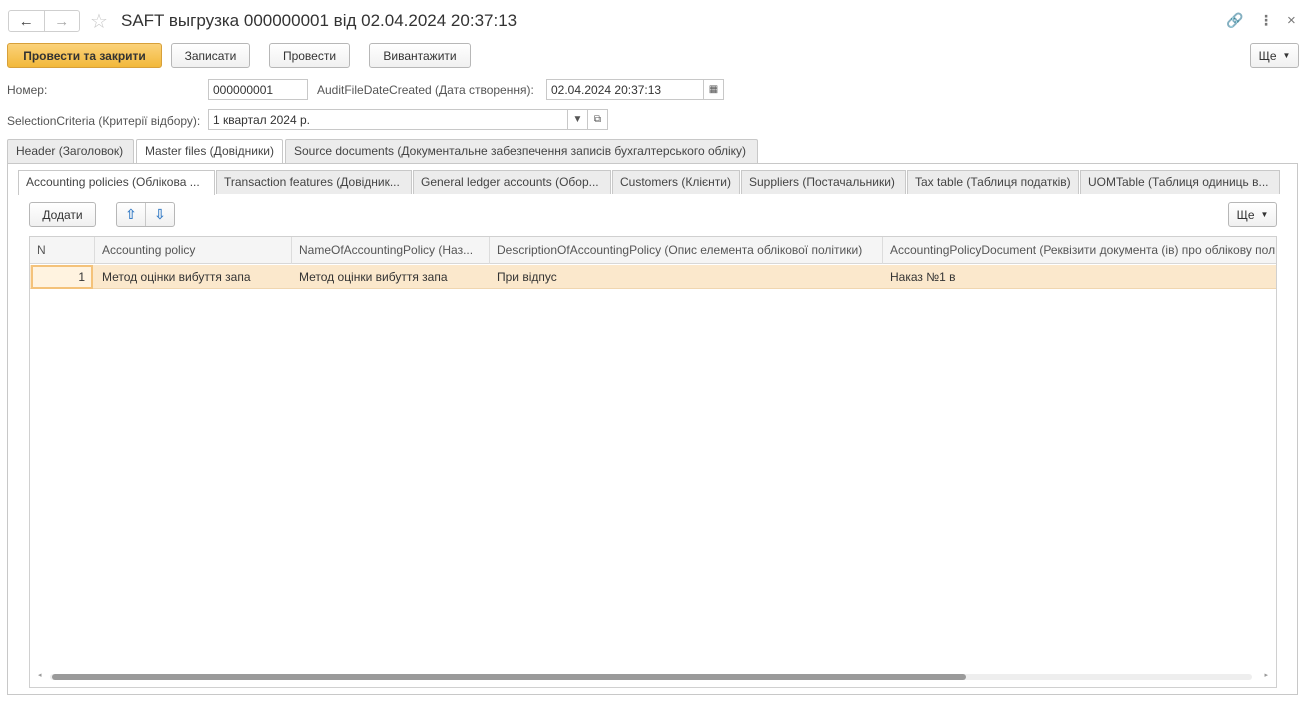 This screenshot has width=1304, height=718. Describe the element at coordinates (258, 89) in the screenshot. I see `number-field: 000000001` at that location.